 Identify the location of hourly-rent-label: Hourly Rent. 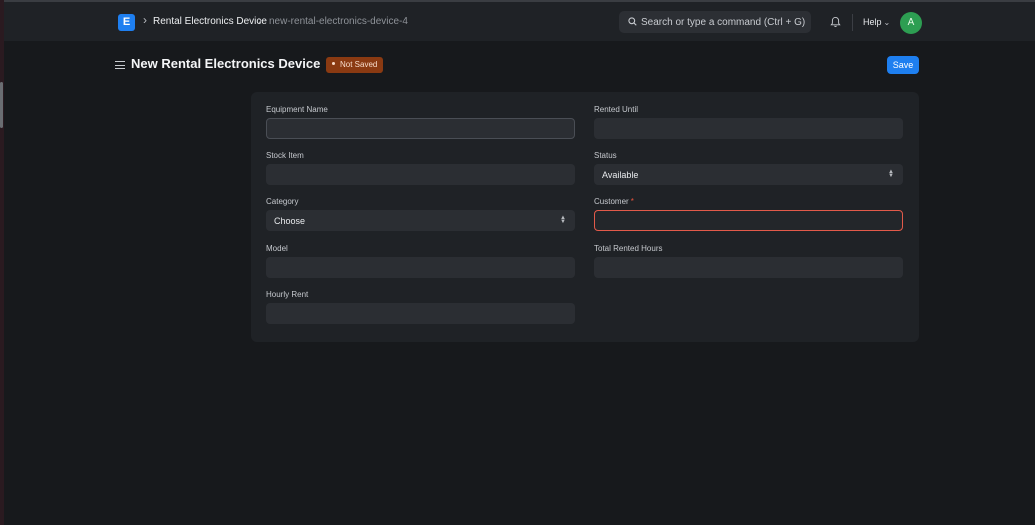
(287, 294).